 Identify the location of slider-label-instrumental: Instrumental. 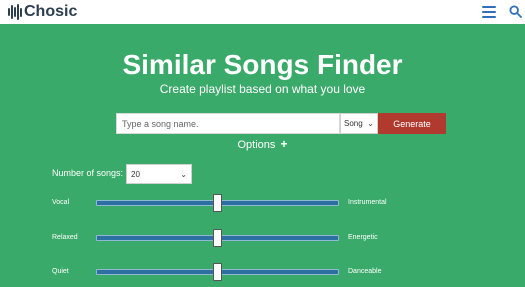
(367, 202).